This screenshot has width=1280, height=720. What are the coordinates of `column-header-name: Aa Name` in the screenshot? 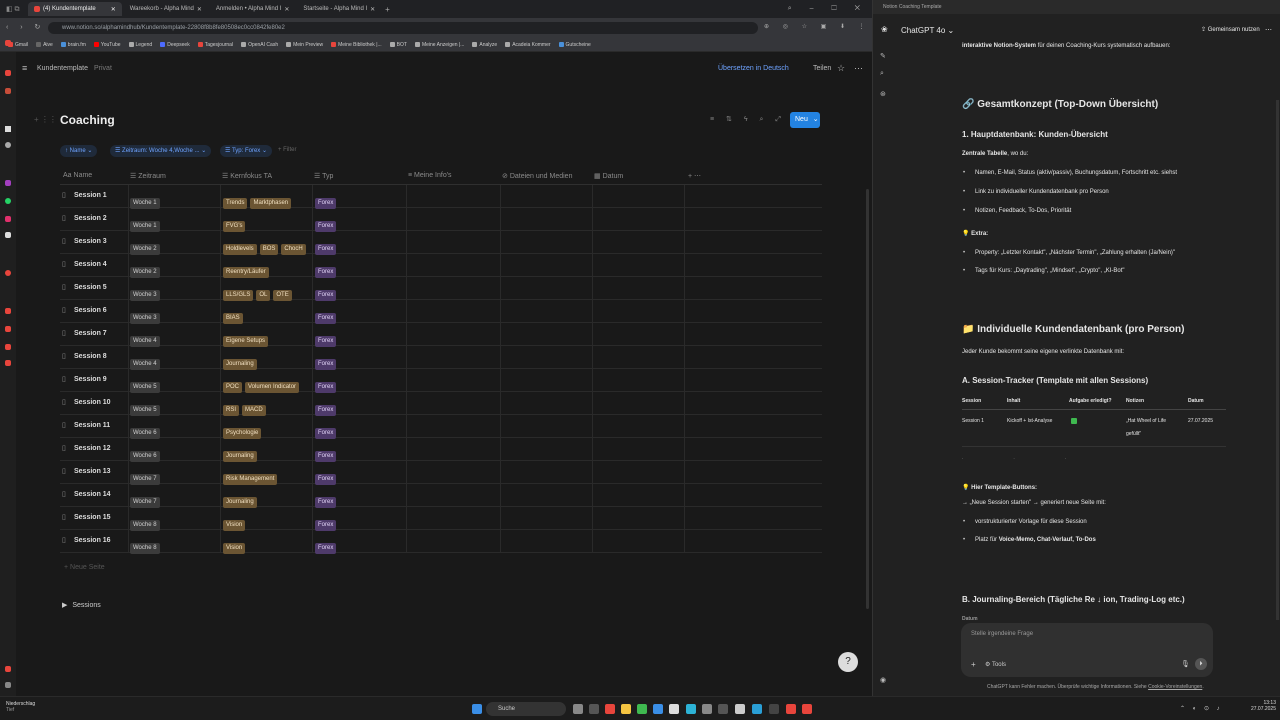 It's located at (77, 175).